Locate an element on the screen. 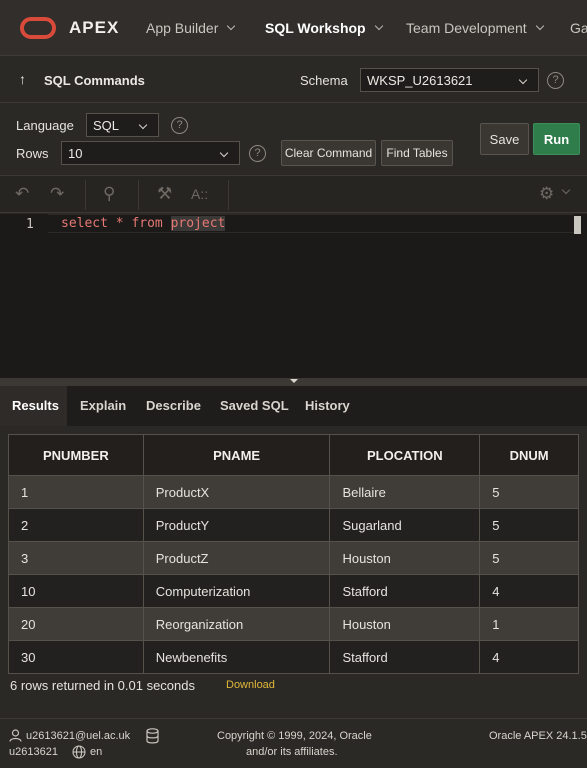  language-code: en is located at coordinates (96, 752).